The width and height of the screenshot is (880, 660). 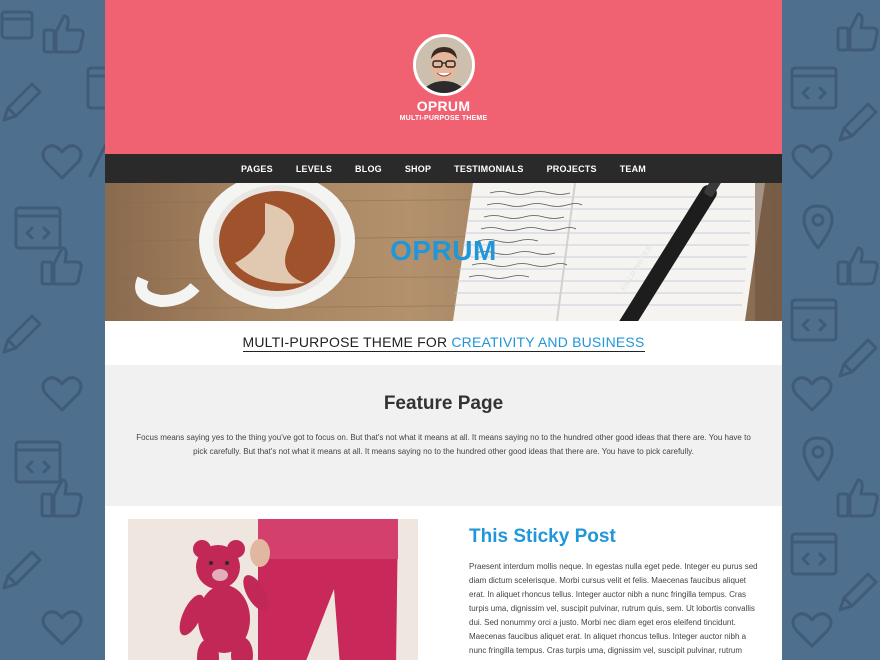 I want to click on site-title: OPRUM, so click(x=444, y=106).